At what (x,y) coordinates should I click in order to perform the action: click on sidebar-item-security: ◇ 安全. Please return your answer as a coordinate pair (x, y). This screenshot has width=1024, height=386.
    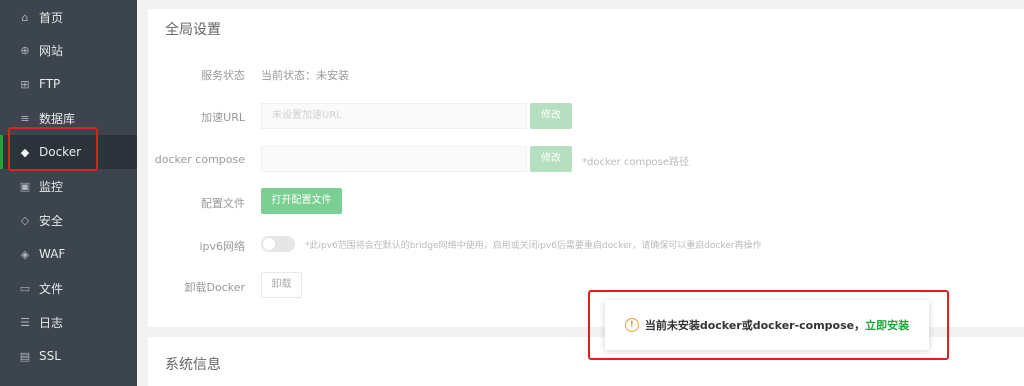
    Looking at the image, I should click on (68, 220).